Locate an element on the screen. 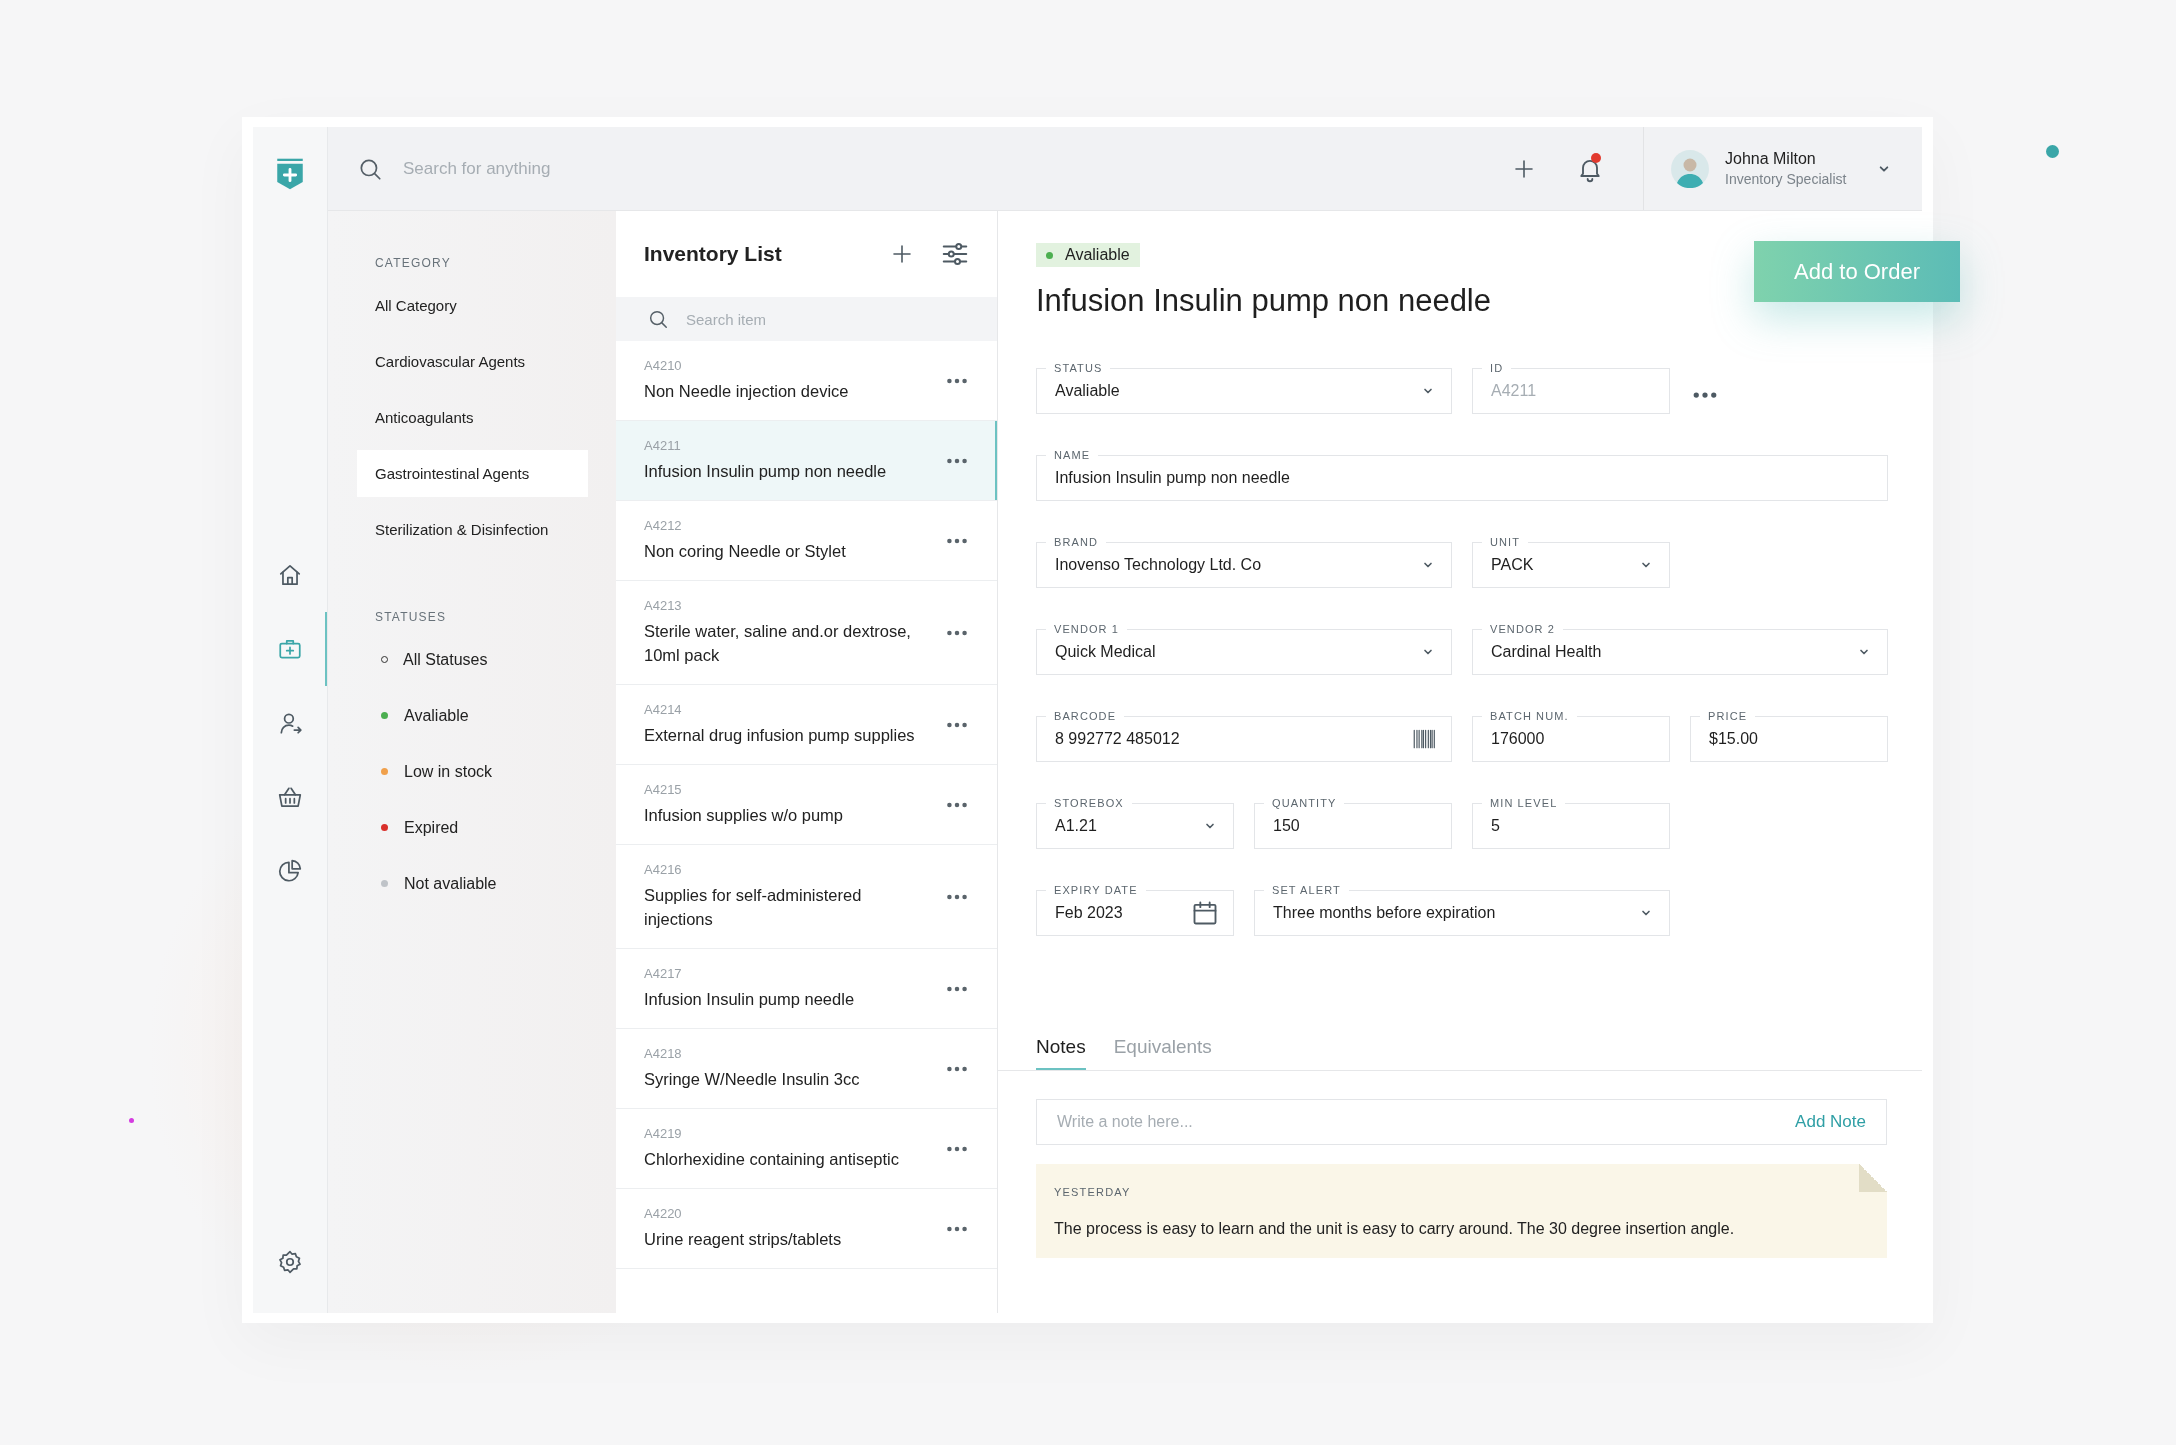  sidebar-item: Sterilization & Disinfection is located at coordinates (472, 529).